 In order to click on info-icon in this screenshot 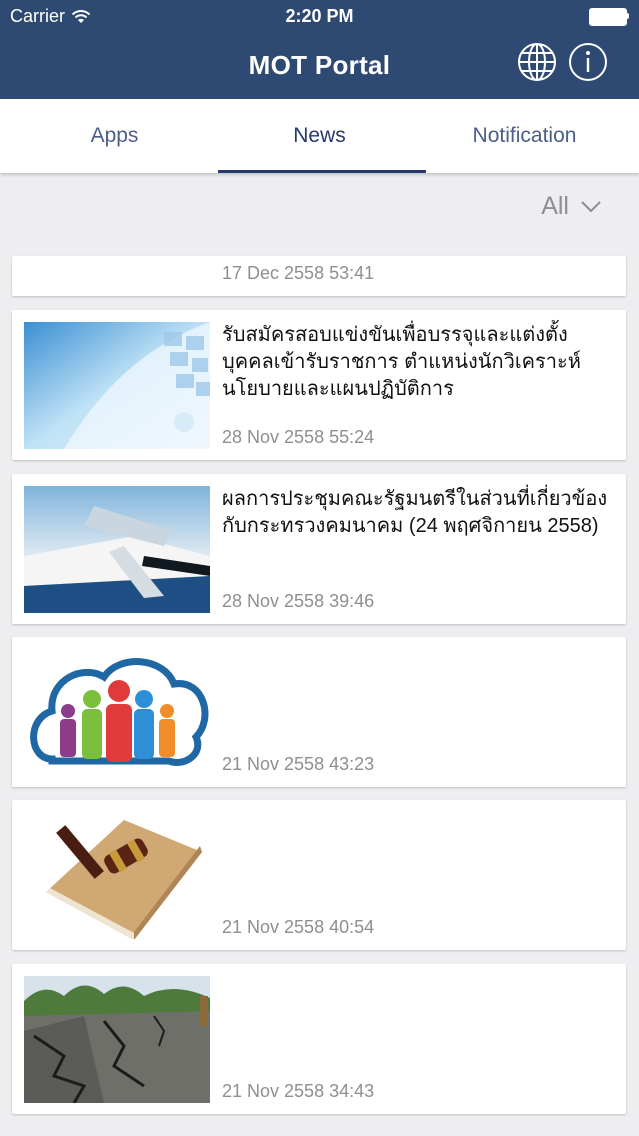, I will do `click(588, 62)`.